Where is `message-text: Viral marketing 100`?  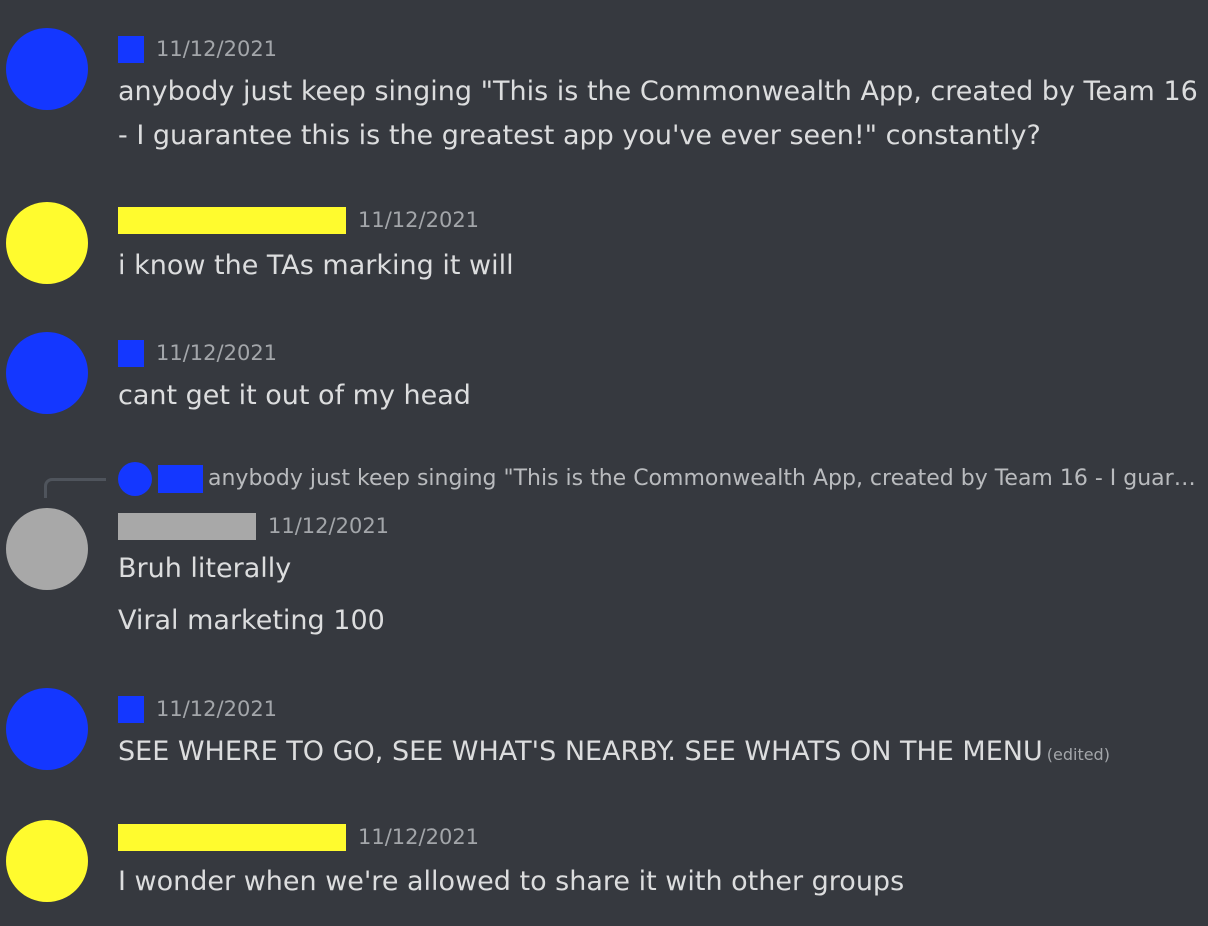
message-text: Viral marketing 100 is located at coordinates (251, 620).